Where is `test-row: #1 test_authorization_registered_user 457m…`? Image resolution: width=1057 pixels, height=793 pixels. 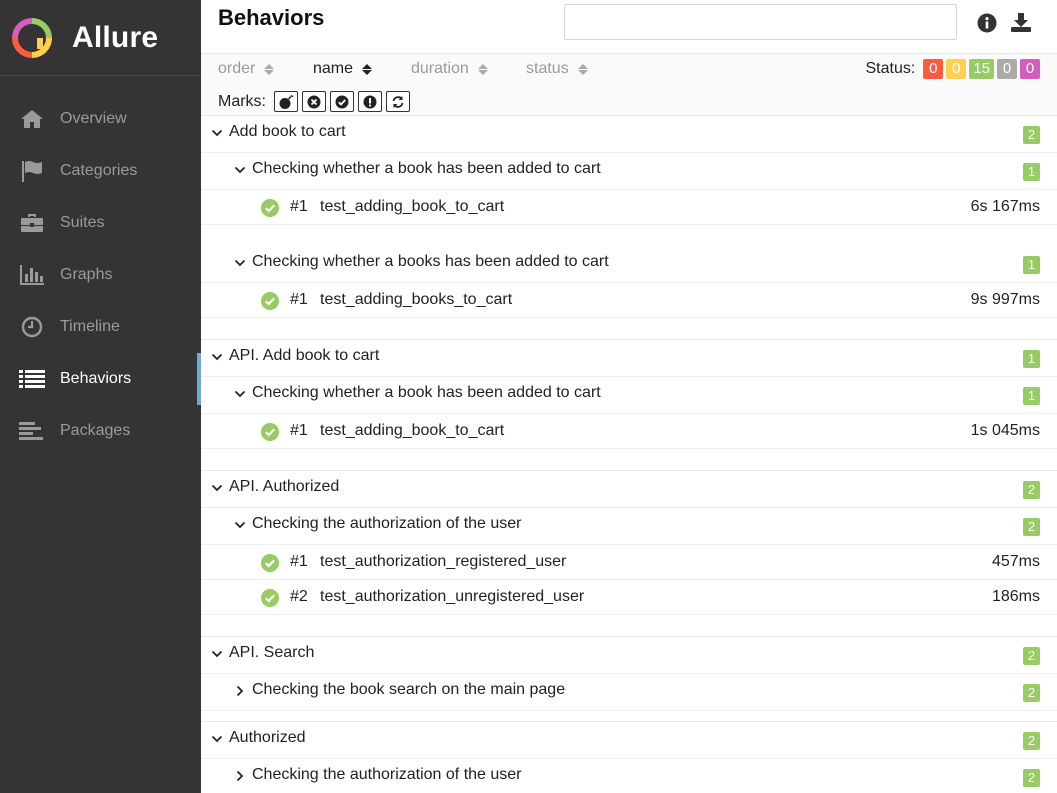
test-row: #1 test_authorization_registered_user 457m… is located at coordinates (629, 562).